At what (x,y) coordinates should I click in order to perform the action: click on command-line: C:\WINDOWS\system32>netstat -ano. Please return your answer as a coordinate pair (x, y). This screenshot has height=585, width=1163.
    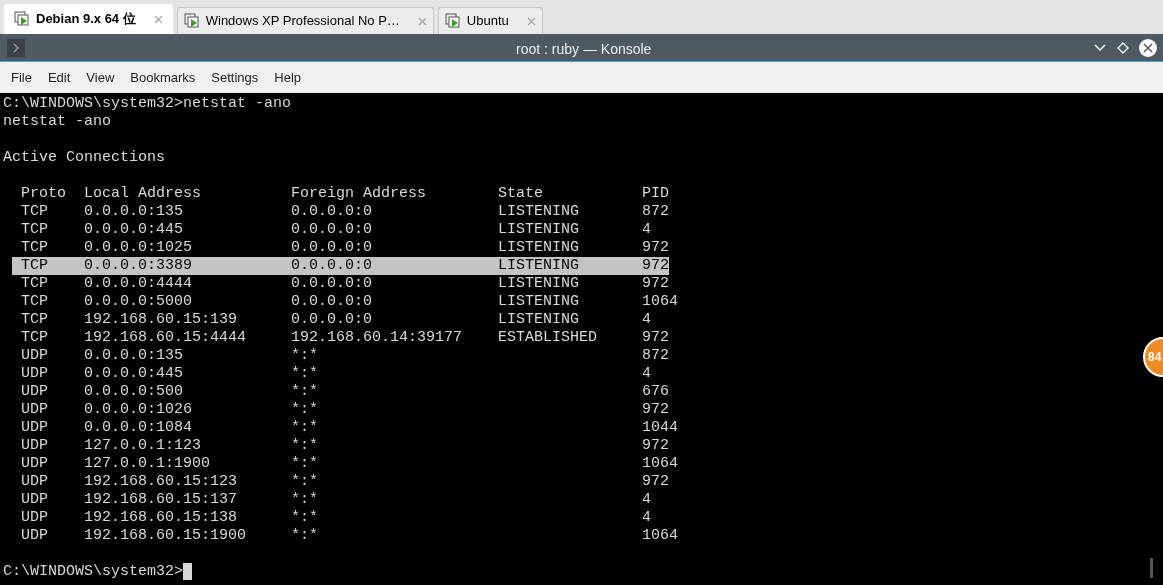
    Looking at the image, I should click on (148, 104).